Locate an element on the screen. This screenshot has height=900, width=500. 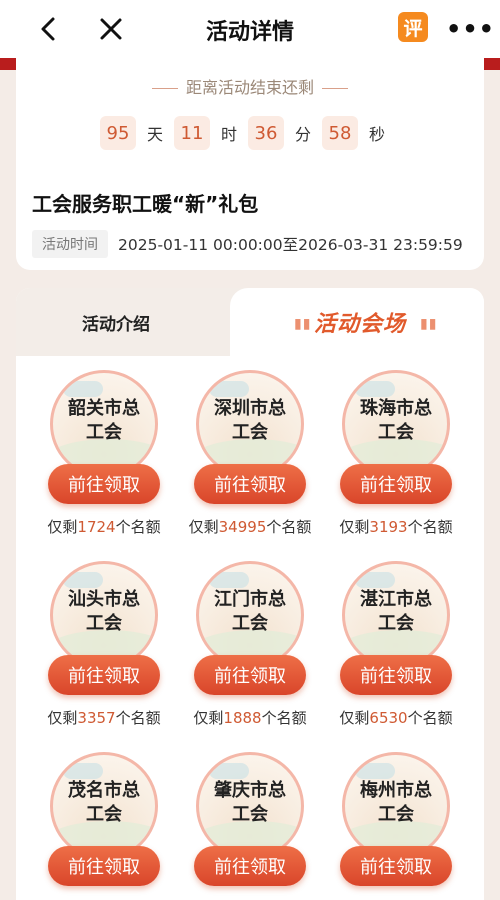
countdown-seconds-unit: 秒 is located at coordinates (376, 134).